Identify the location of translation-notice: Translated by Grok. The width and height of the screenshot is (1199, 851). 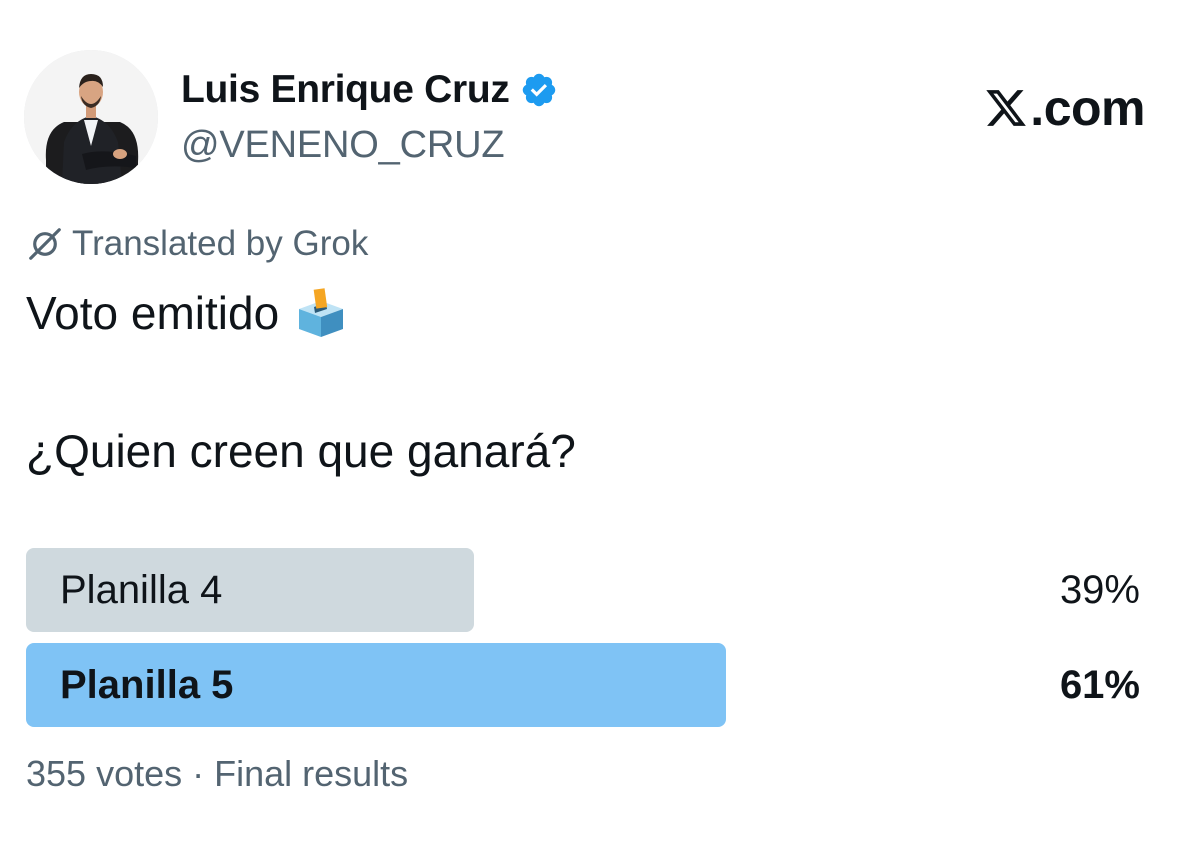
(197, 244).